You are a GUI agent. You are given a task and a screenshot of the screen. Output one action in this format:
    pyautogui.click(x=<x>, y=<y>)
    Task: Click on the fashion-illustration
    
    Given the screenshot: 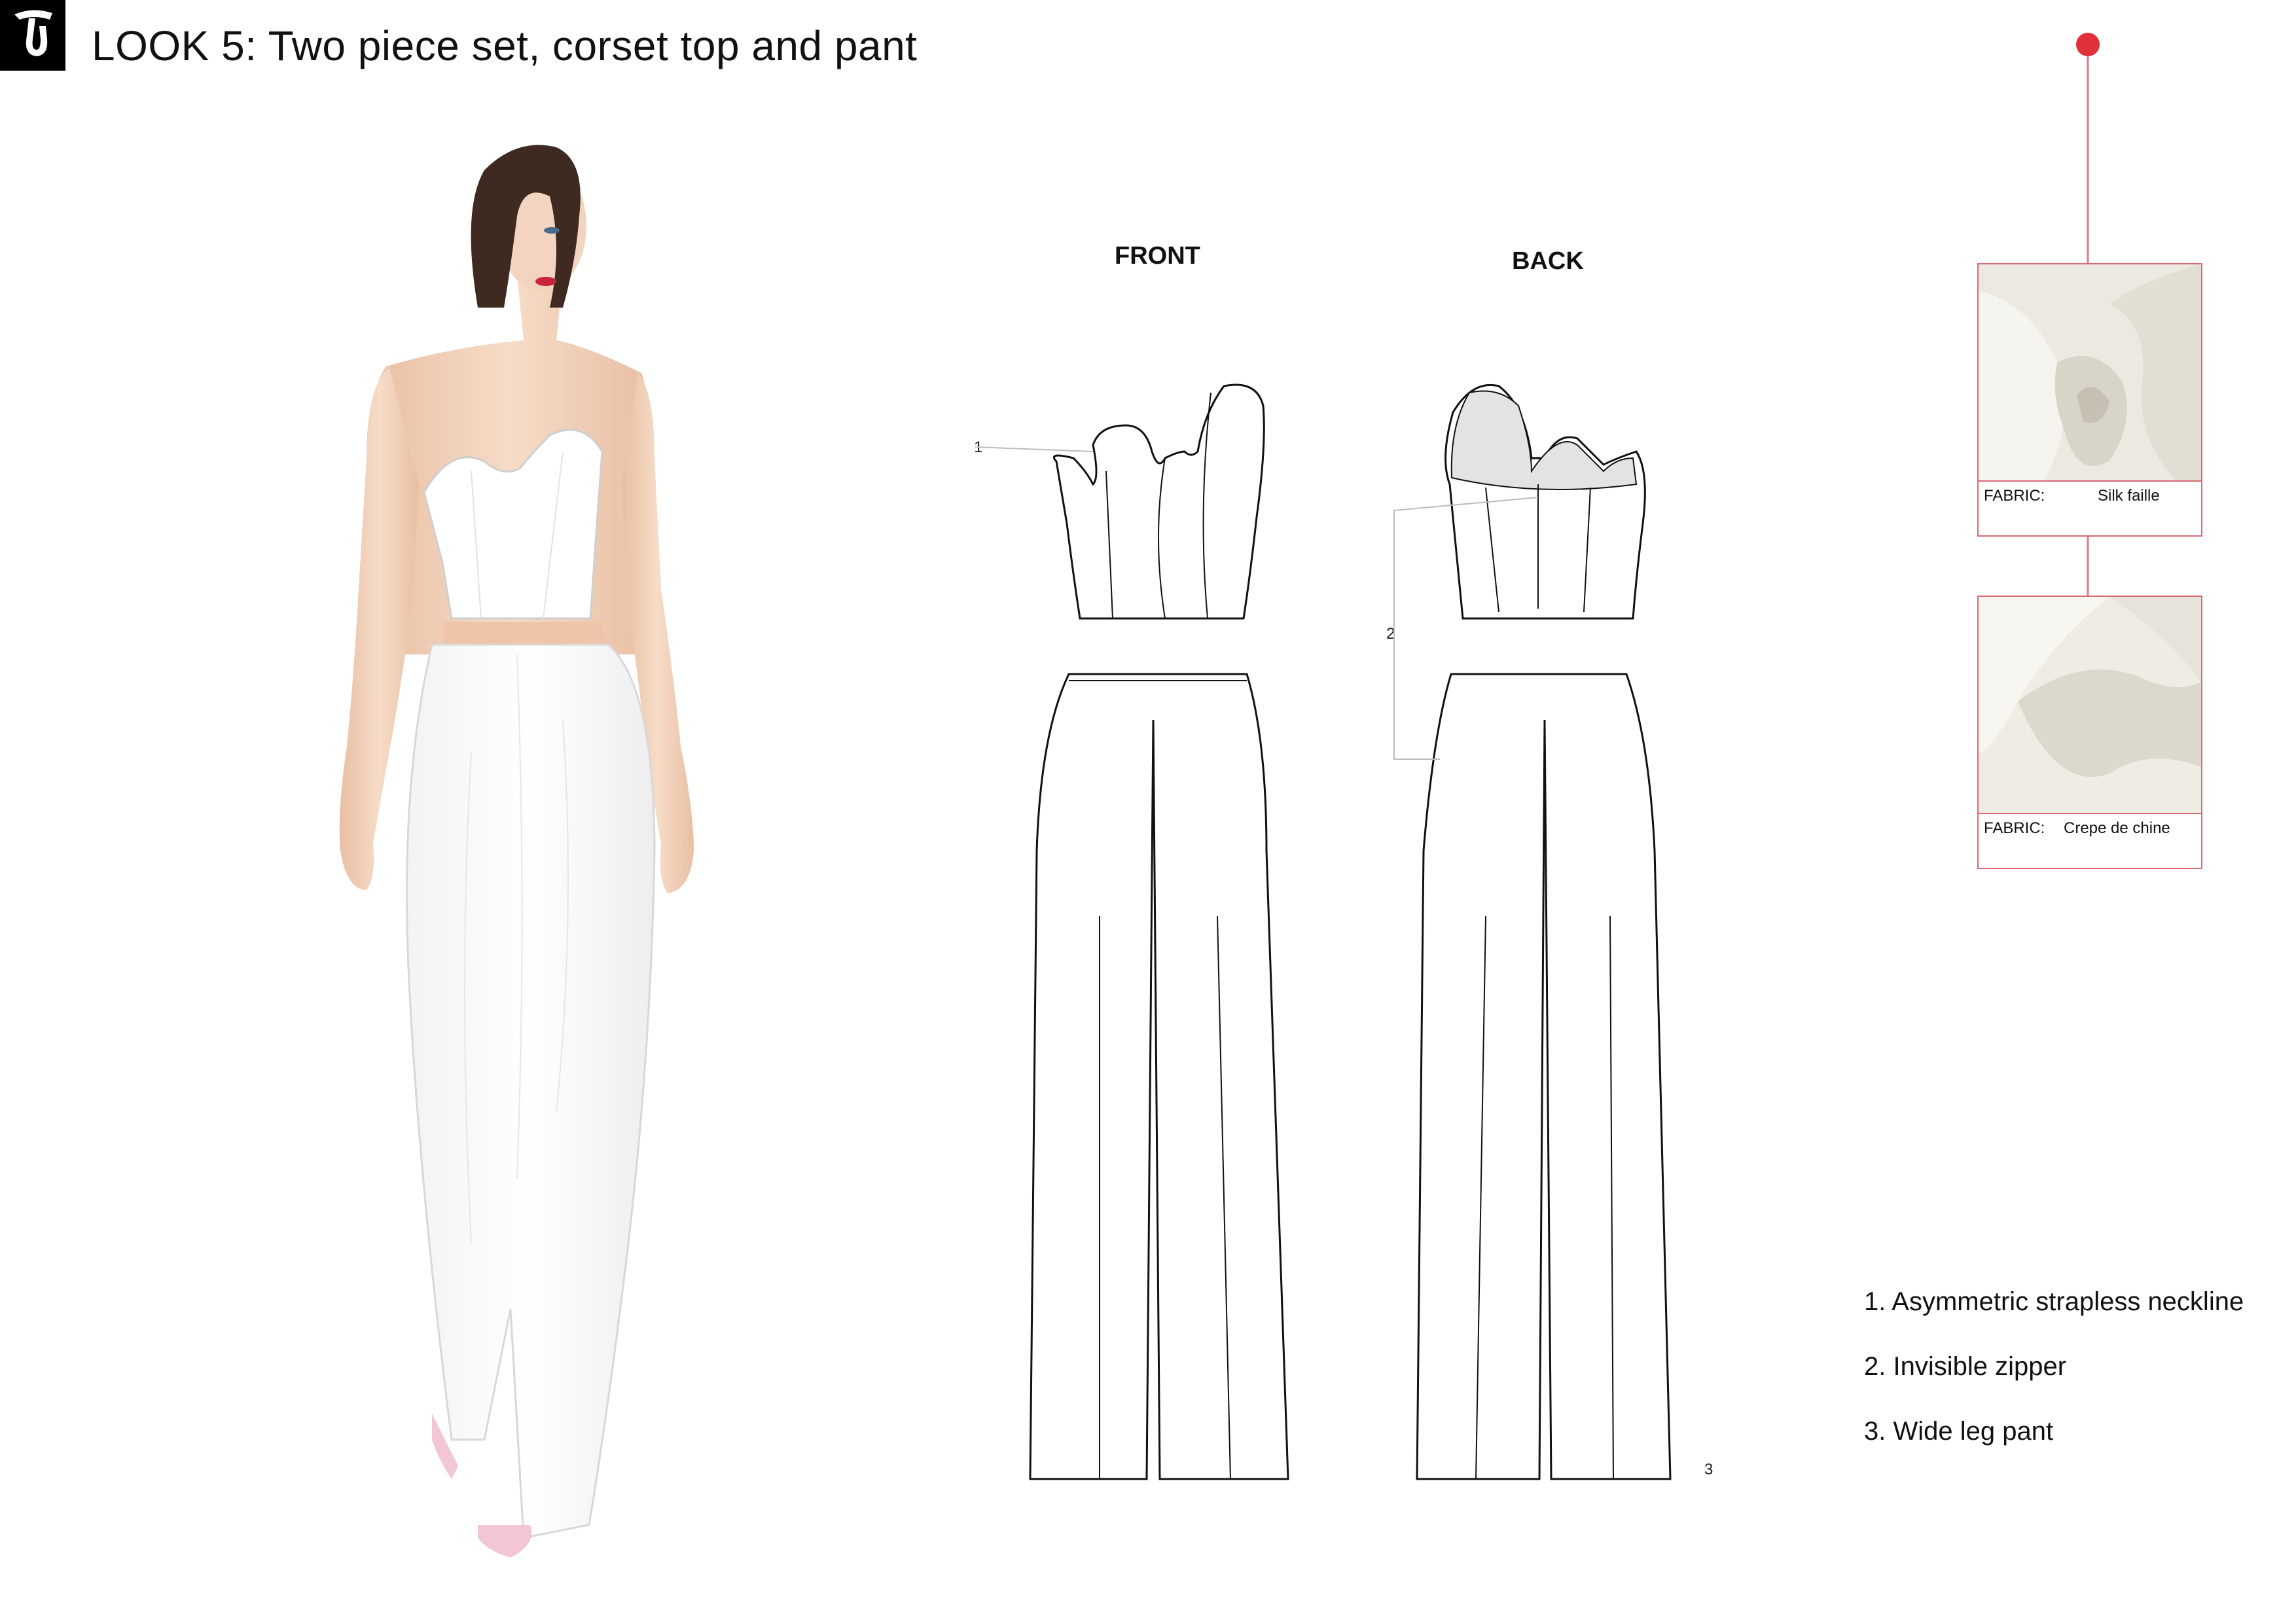 What is the action you would take?
    pyautogui.click(x=516, y=852)
    